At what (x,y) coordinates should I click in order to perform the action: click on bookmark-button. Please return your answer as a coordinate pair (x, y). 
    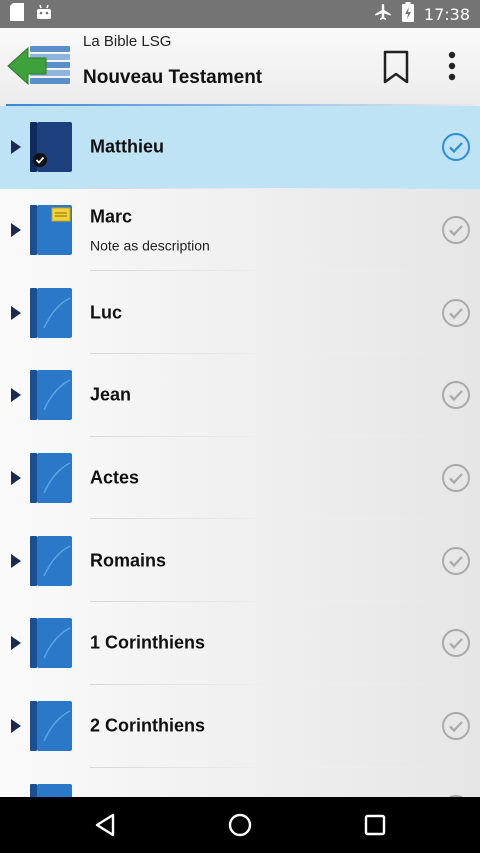
    Looking at the image, I should click on (396, 68).